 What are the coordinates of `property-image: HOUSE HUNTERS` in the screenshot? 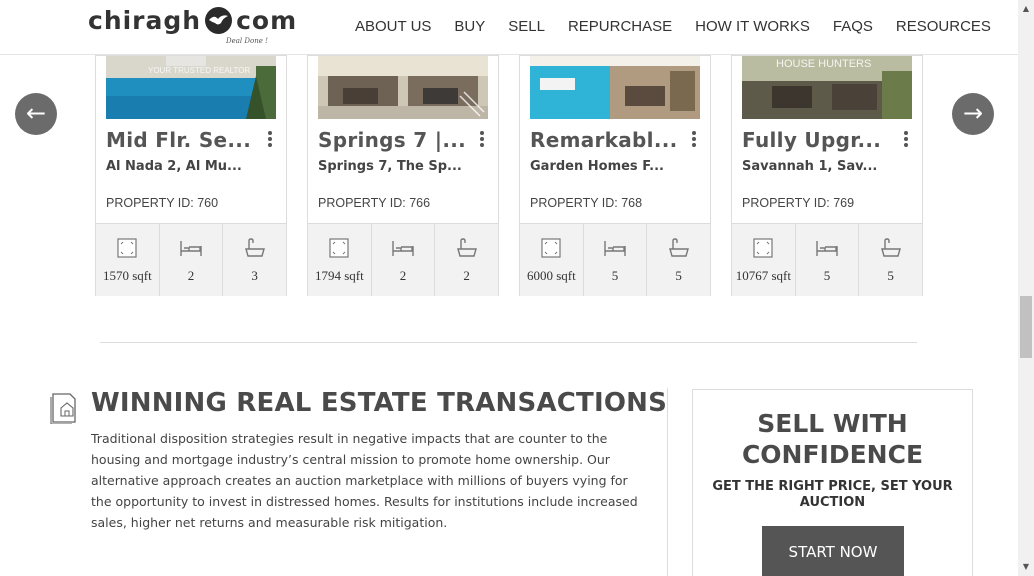 It's located at (827, 87).